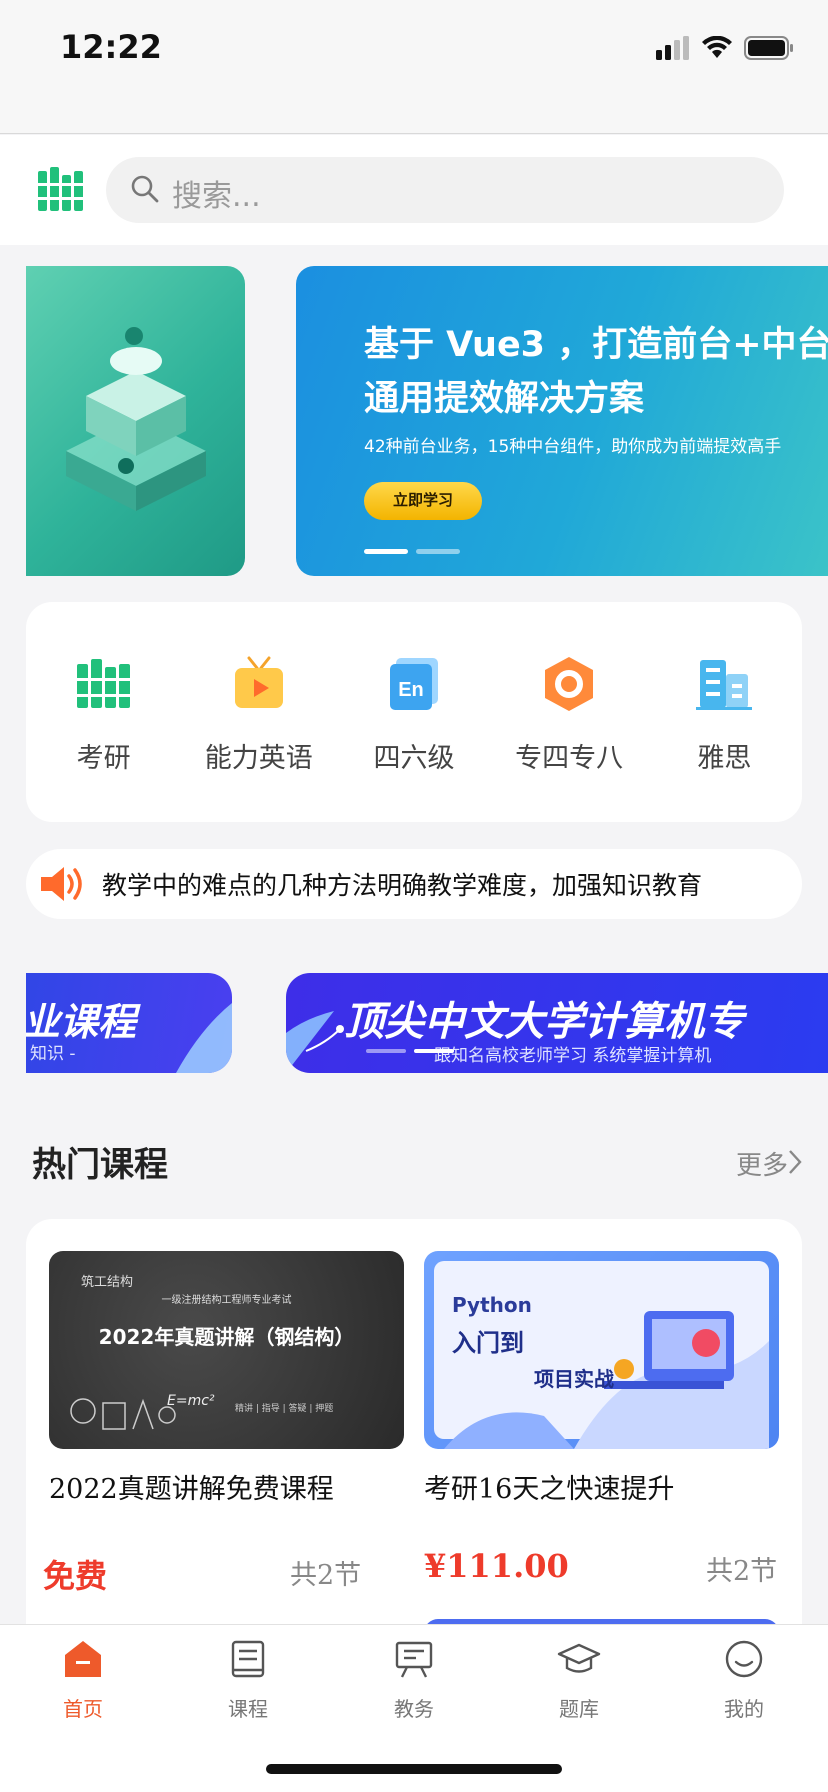 The height and width of the screenshot is (1792, 828). I want to click on promo-slide-current: 顶尖中文大学计算机专 跟知名高校老师学习 系统掌握计算机, so click(557, 1023).